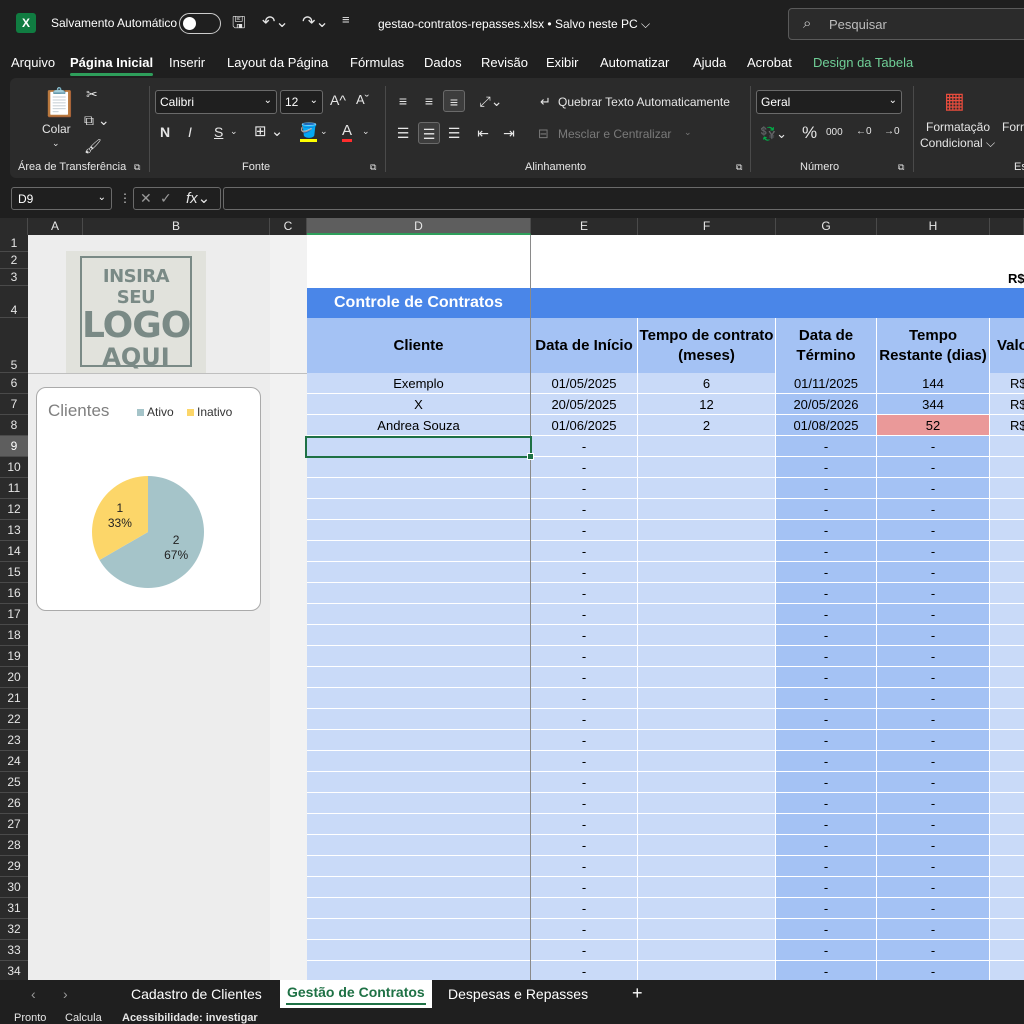 Image resolution: width=1024 pixels, height=1024 pixels. What do you see at coordinates (61, 198) in the screenshot?
I see `name-box: D9 ⌄` at bounding box center [61, 198].